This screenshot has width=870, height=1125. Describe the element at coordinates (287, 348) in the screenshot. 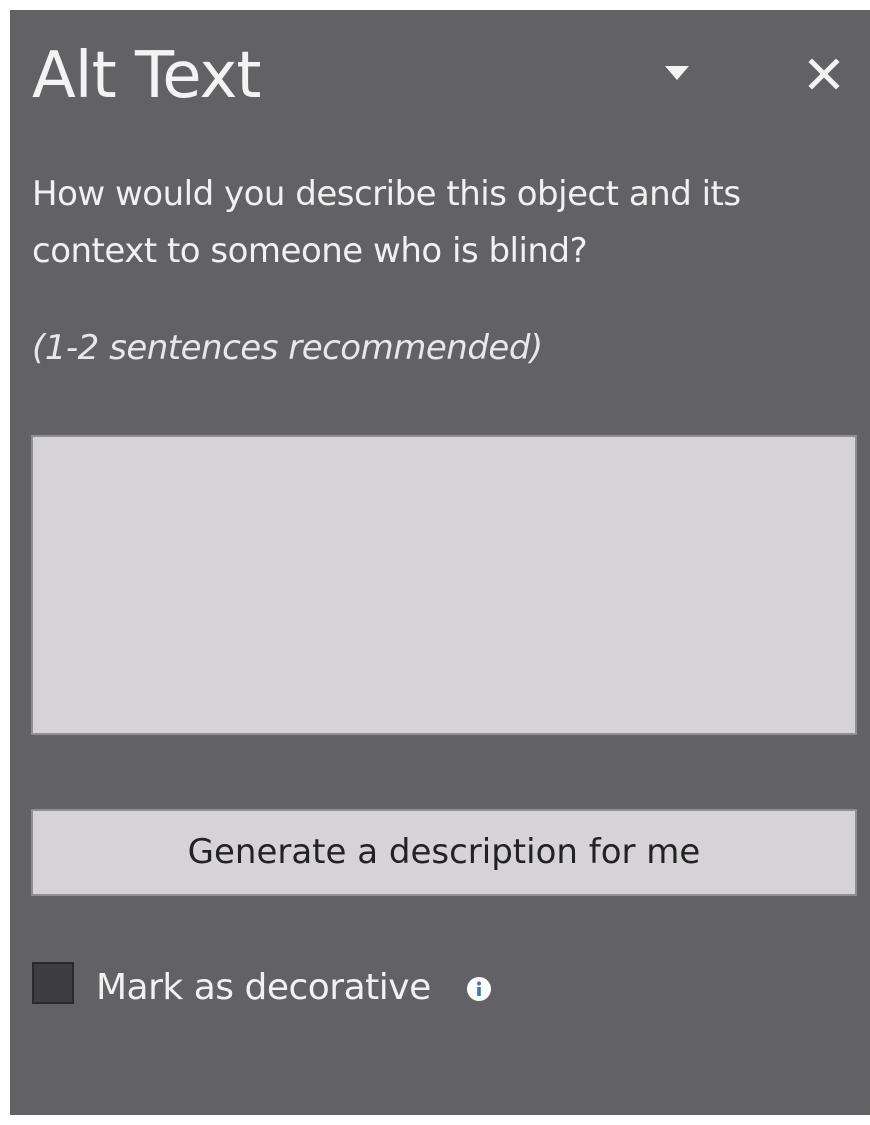

I see `prompt-hint: (1-2 sentences recommended)` at that location.